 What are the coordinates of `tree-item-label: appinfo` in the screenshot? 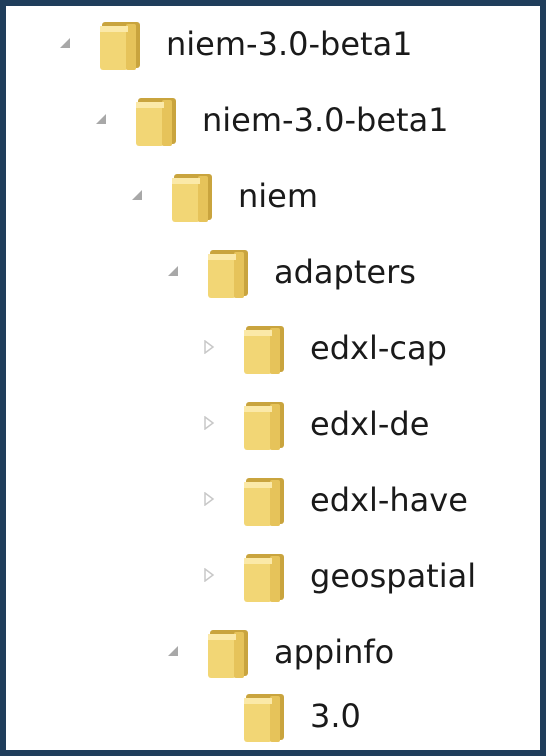 It's located at (334, 652).